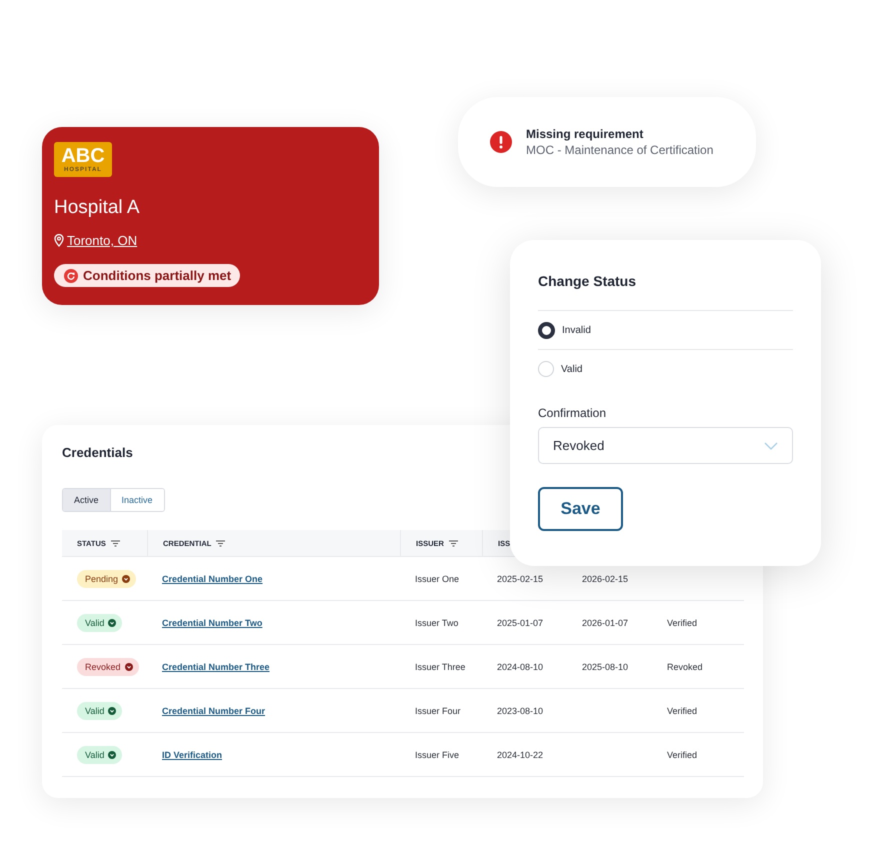 The height and width of the screenshot is (857, 870). Describe the element at coordinates (573, 413) in the screenshot. I see `confirmation-label: Confirmation` at that location.